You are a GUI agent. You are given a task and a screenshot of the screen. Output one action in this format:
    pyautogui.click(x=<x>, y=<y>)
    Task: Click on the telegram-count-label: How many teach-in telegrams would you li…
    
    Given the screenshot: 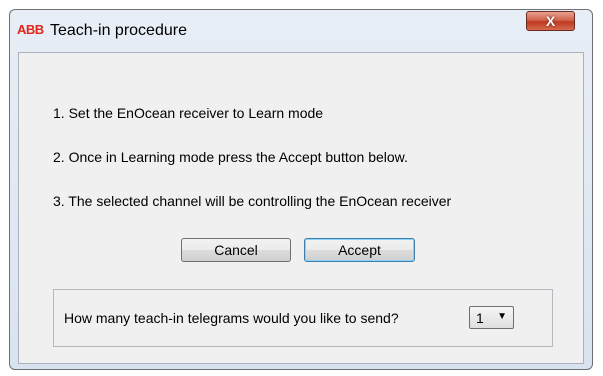 What is the action you would take?
    pyautogui.click(x=231, y=318)
    